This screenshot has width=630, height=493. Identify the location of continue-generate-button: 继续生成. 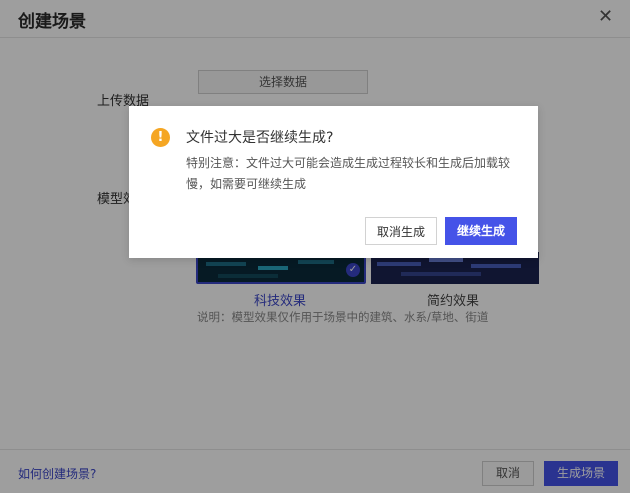
(481, 231).